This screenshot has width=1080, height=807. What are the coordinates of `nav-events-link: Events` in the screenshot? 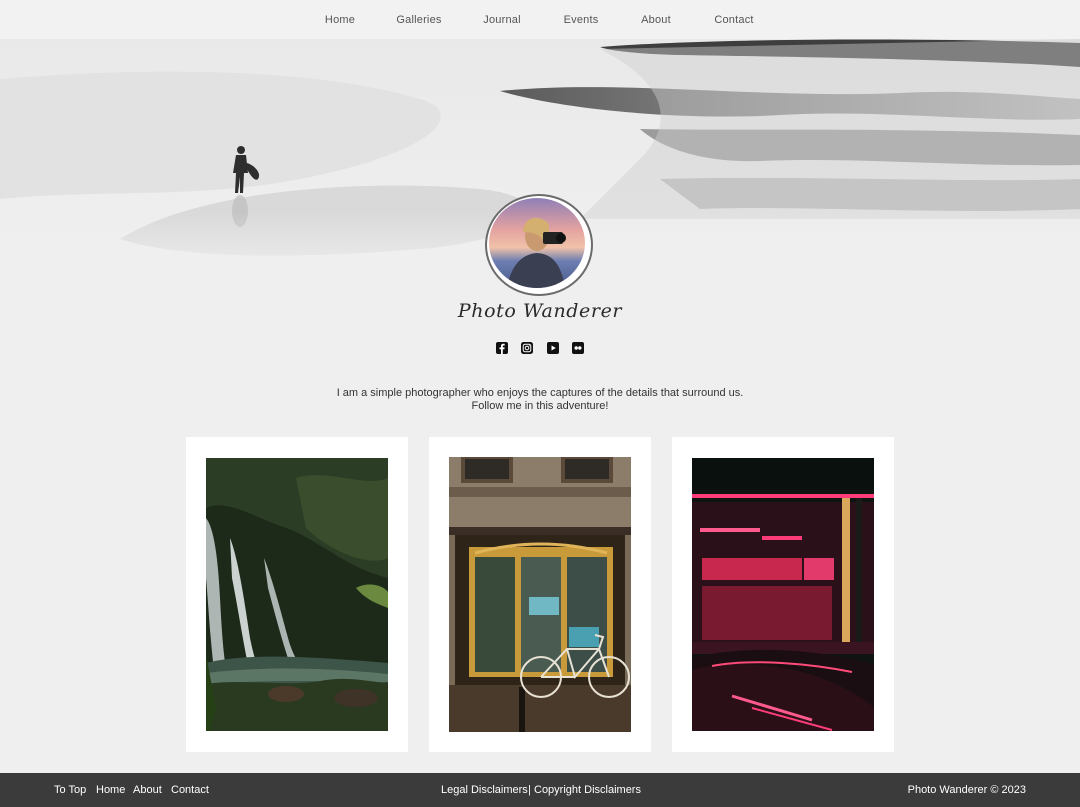 It's located at (581, 20).